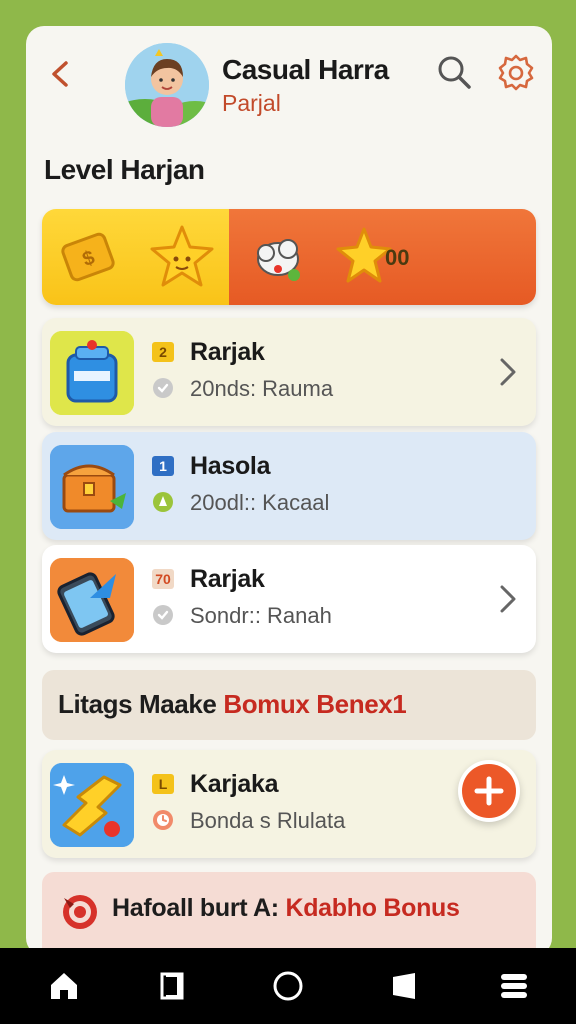 This screenshot has width=576, height=1024. What do you see at coordinates (278, 260) in the screenshot?
I see `cloud-icon` at bounding box center [278, 260].